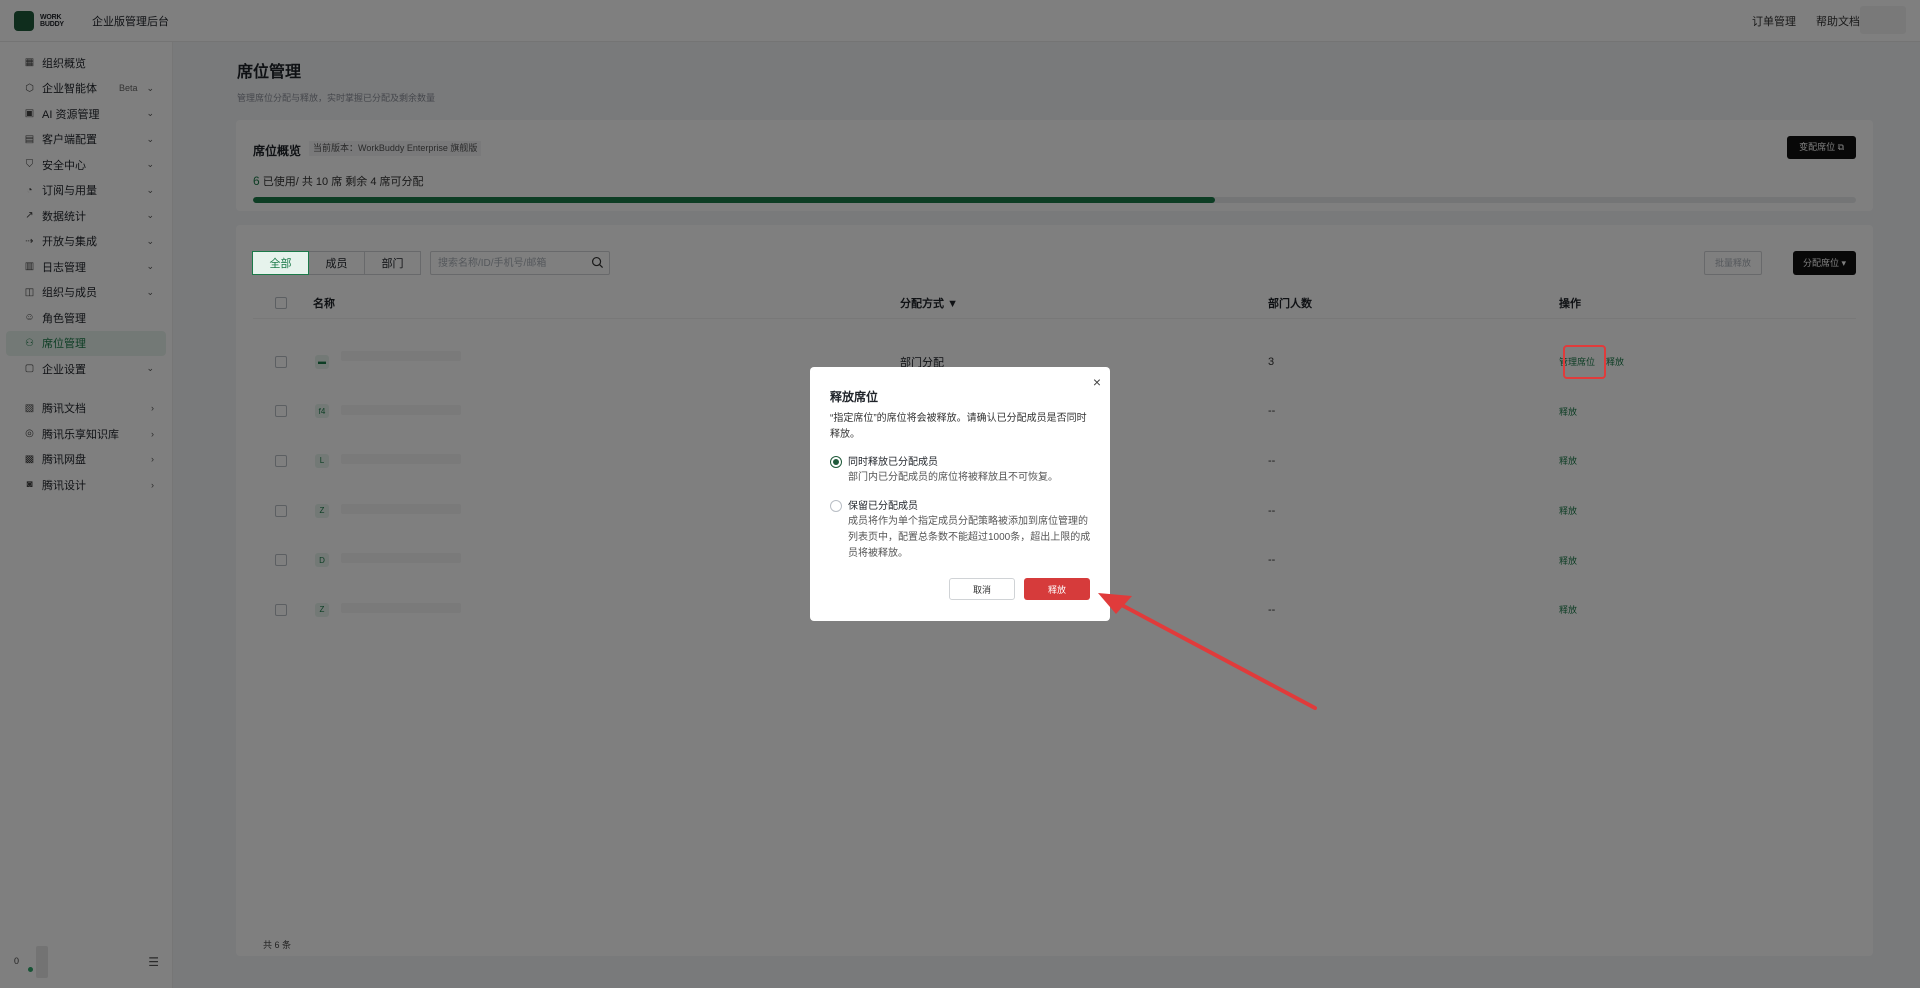  What do you see at coordinates (883, 506) in the screenshot?
I see `option-title: 保留已分配成员` at bounding box center [883, 506].